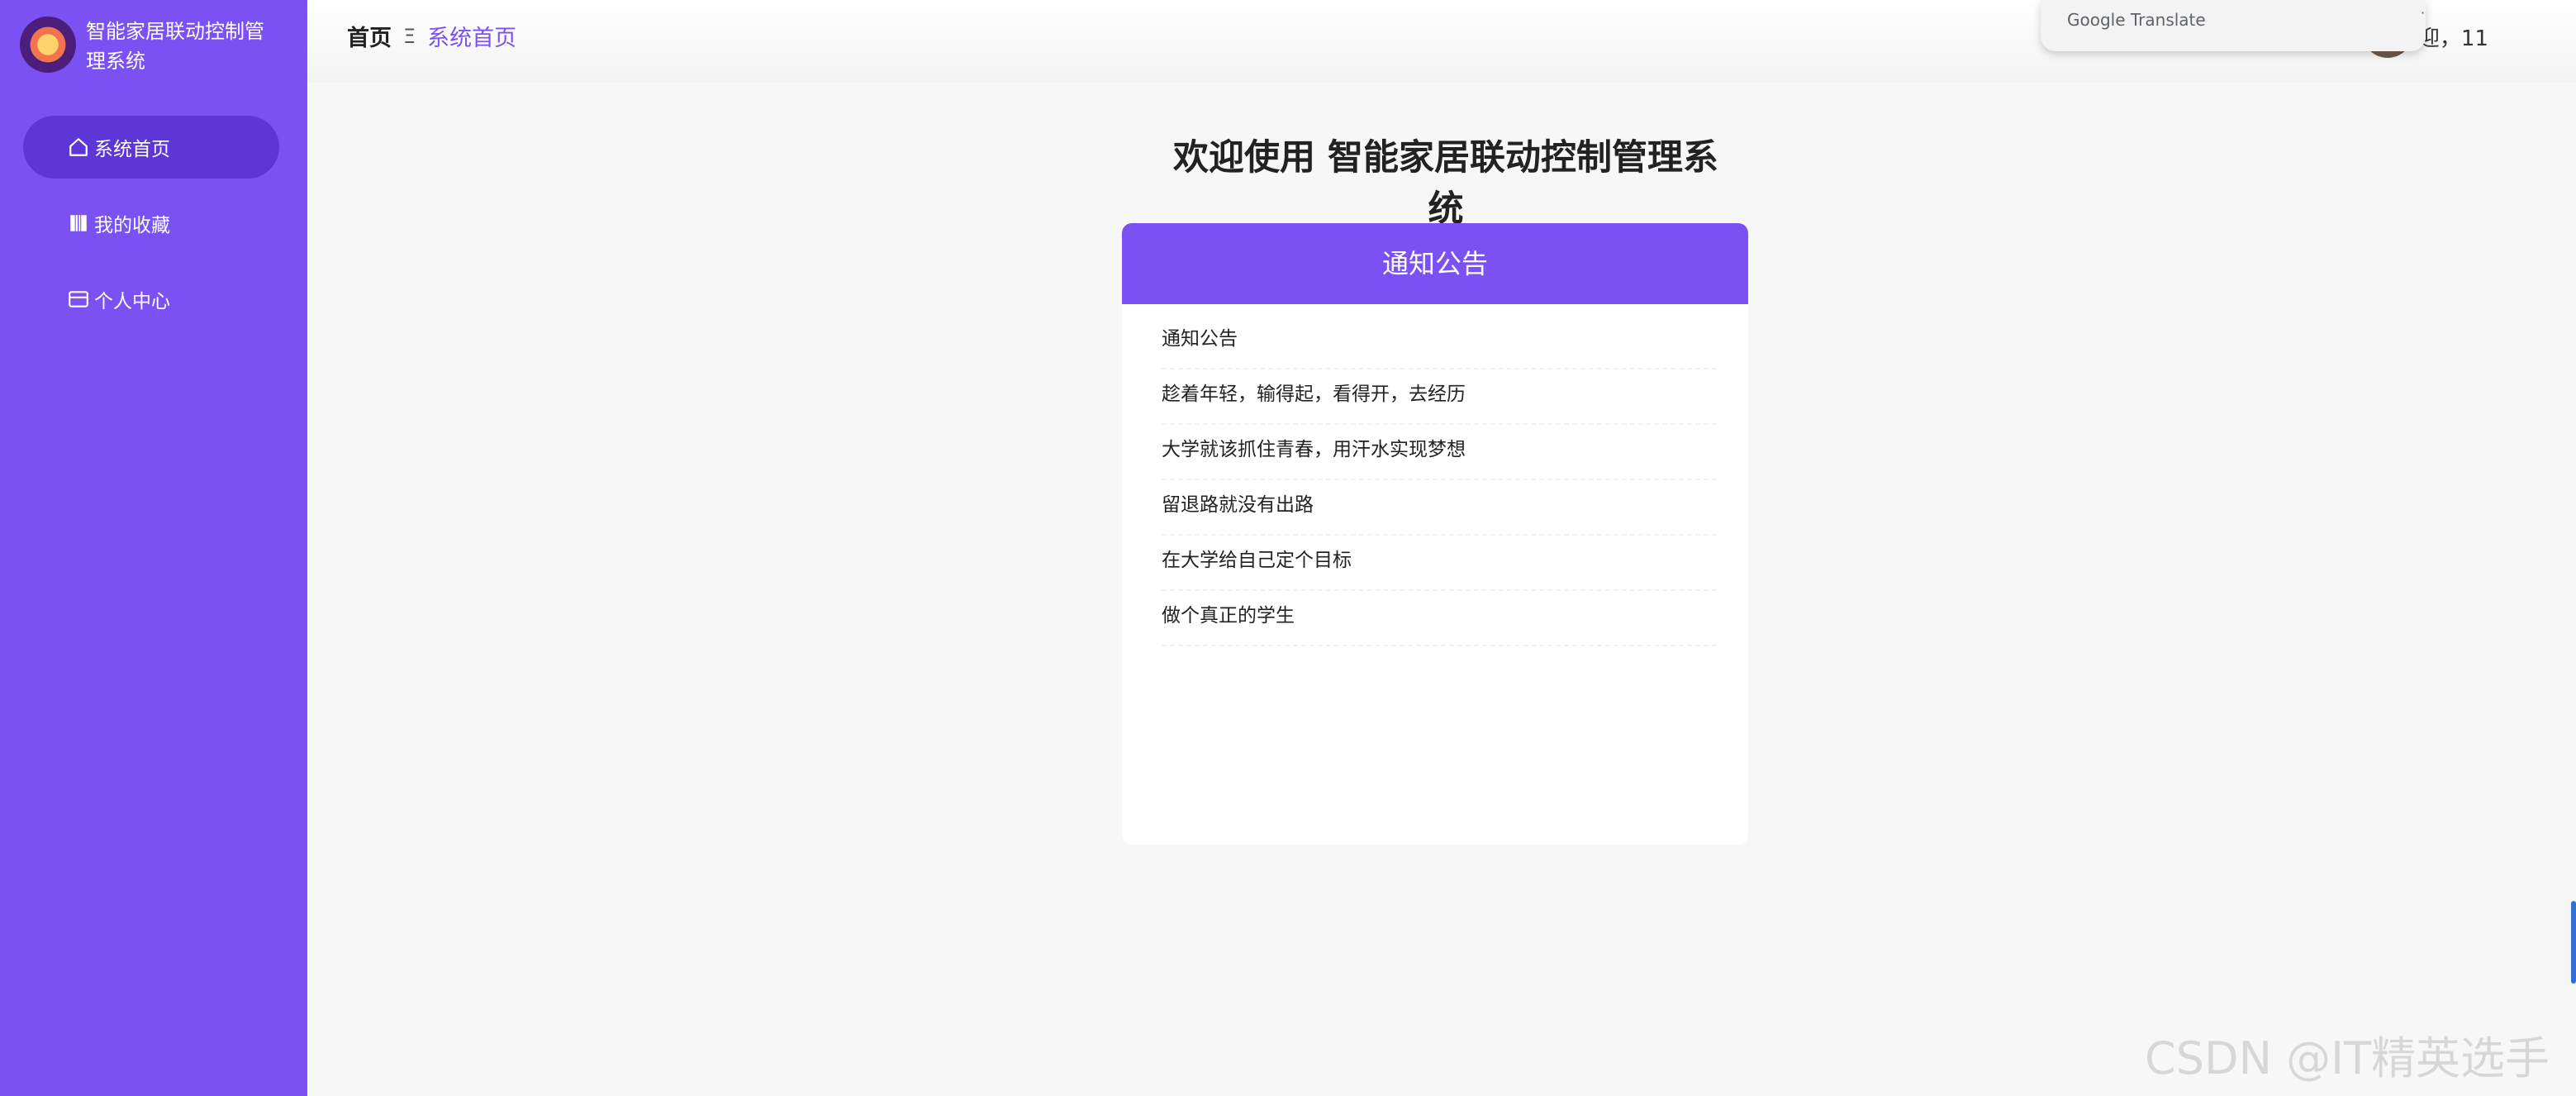  Describe the element at coordinates (2573, 942) in the screenshot. I see `scrollbar-thumb` at that location.